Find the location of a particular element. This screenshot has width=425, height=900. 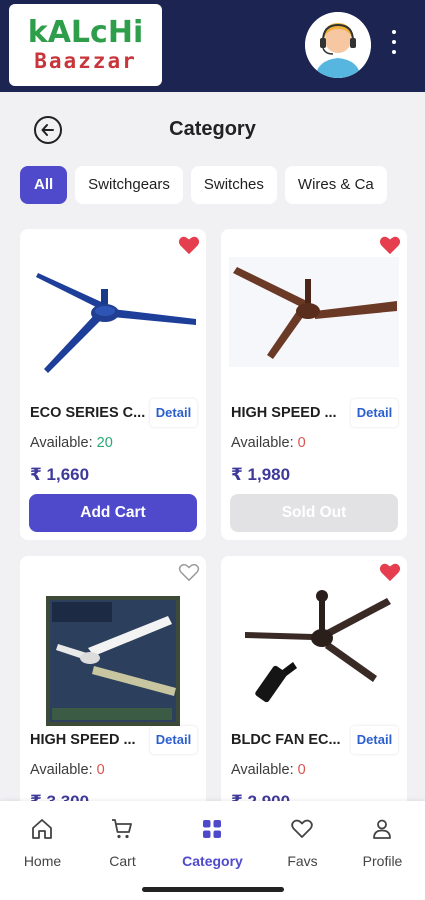

chip-all: All is located at coordinates (44, 185).